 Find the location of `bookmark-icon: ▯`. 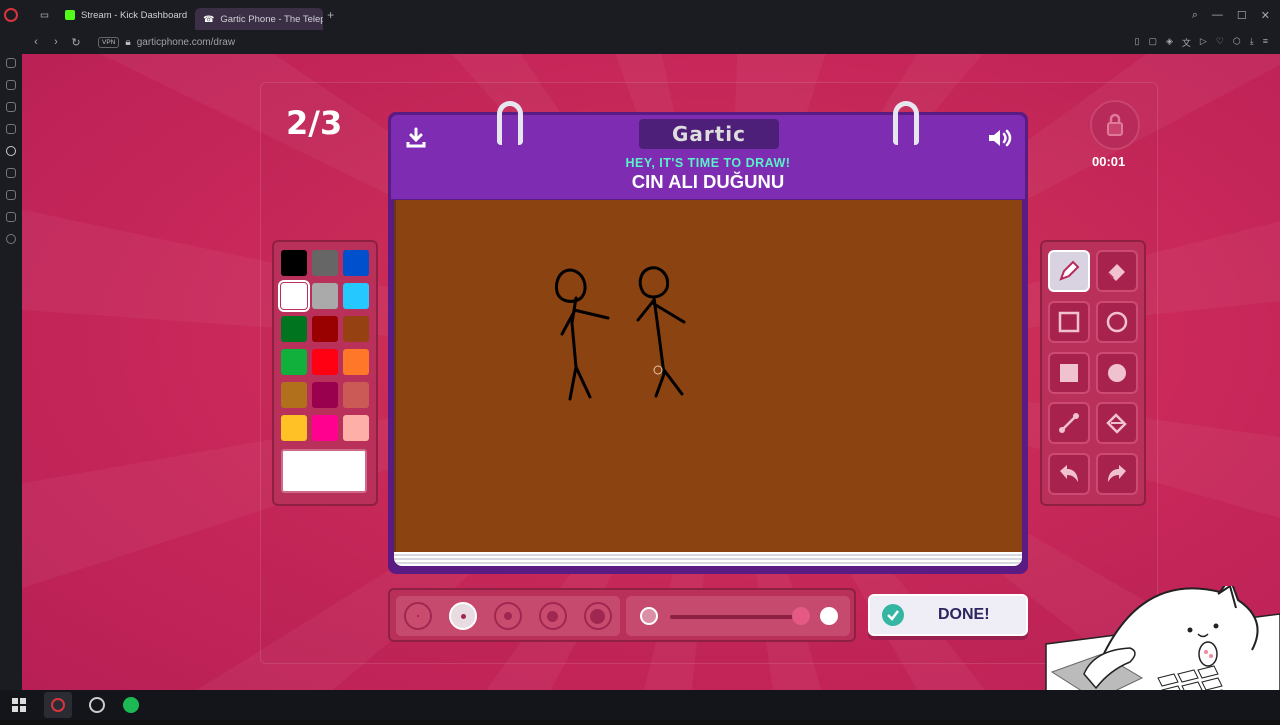

bookmark-icon: ▯ is located at coordinates (1136, 42).